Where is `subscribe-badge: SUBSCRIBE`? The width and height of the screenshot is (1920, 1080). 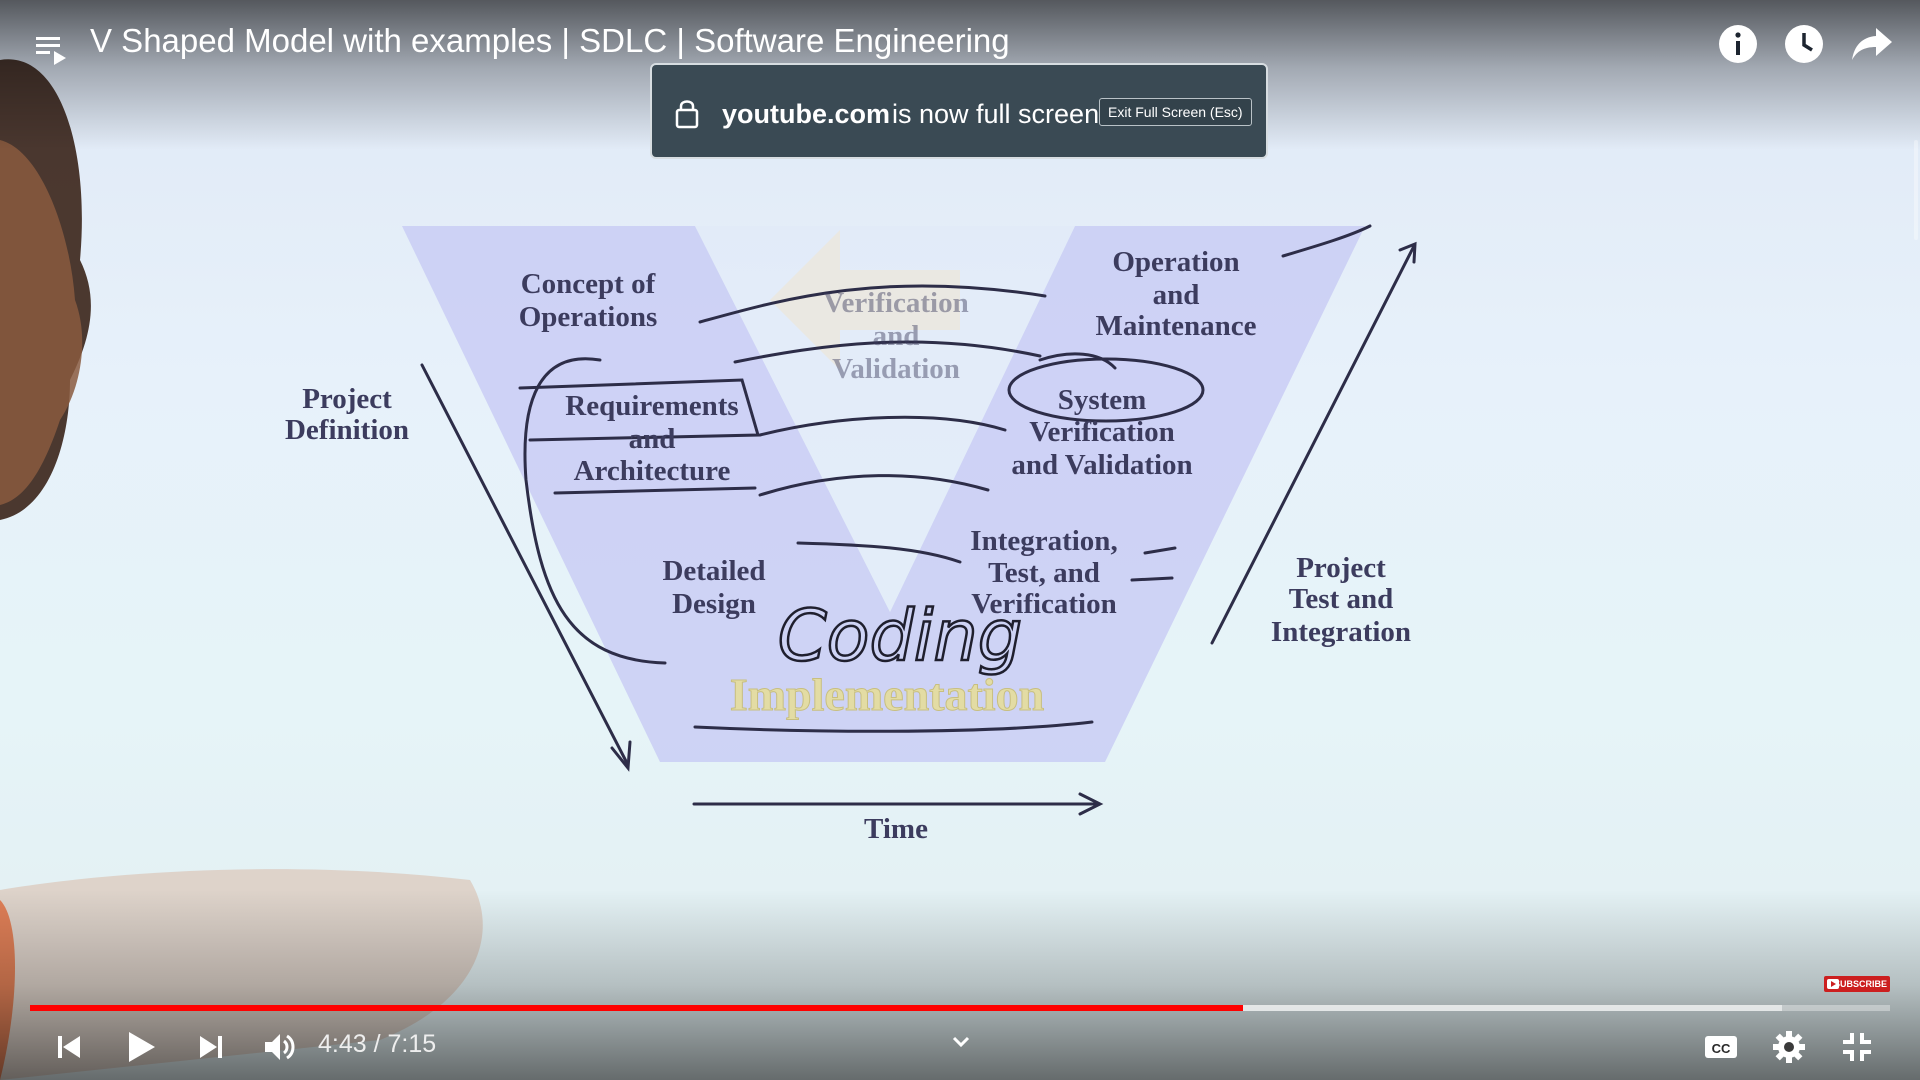 subscribe-badge: SUBSCRIBE is located at coordinates (1857, 984).